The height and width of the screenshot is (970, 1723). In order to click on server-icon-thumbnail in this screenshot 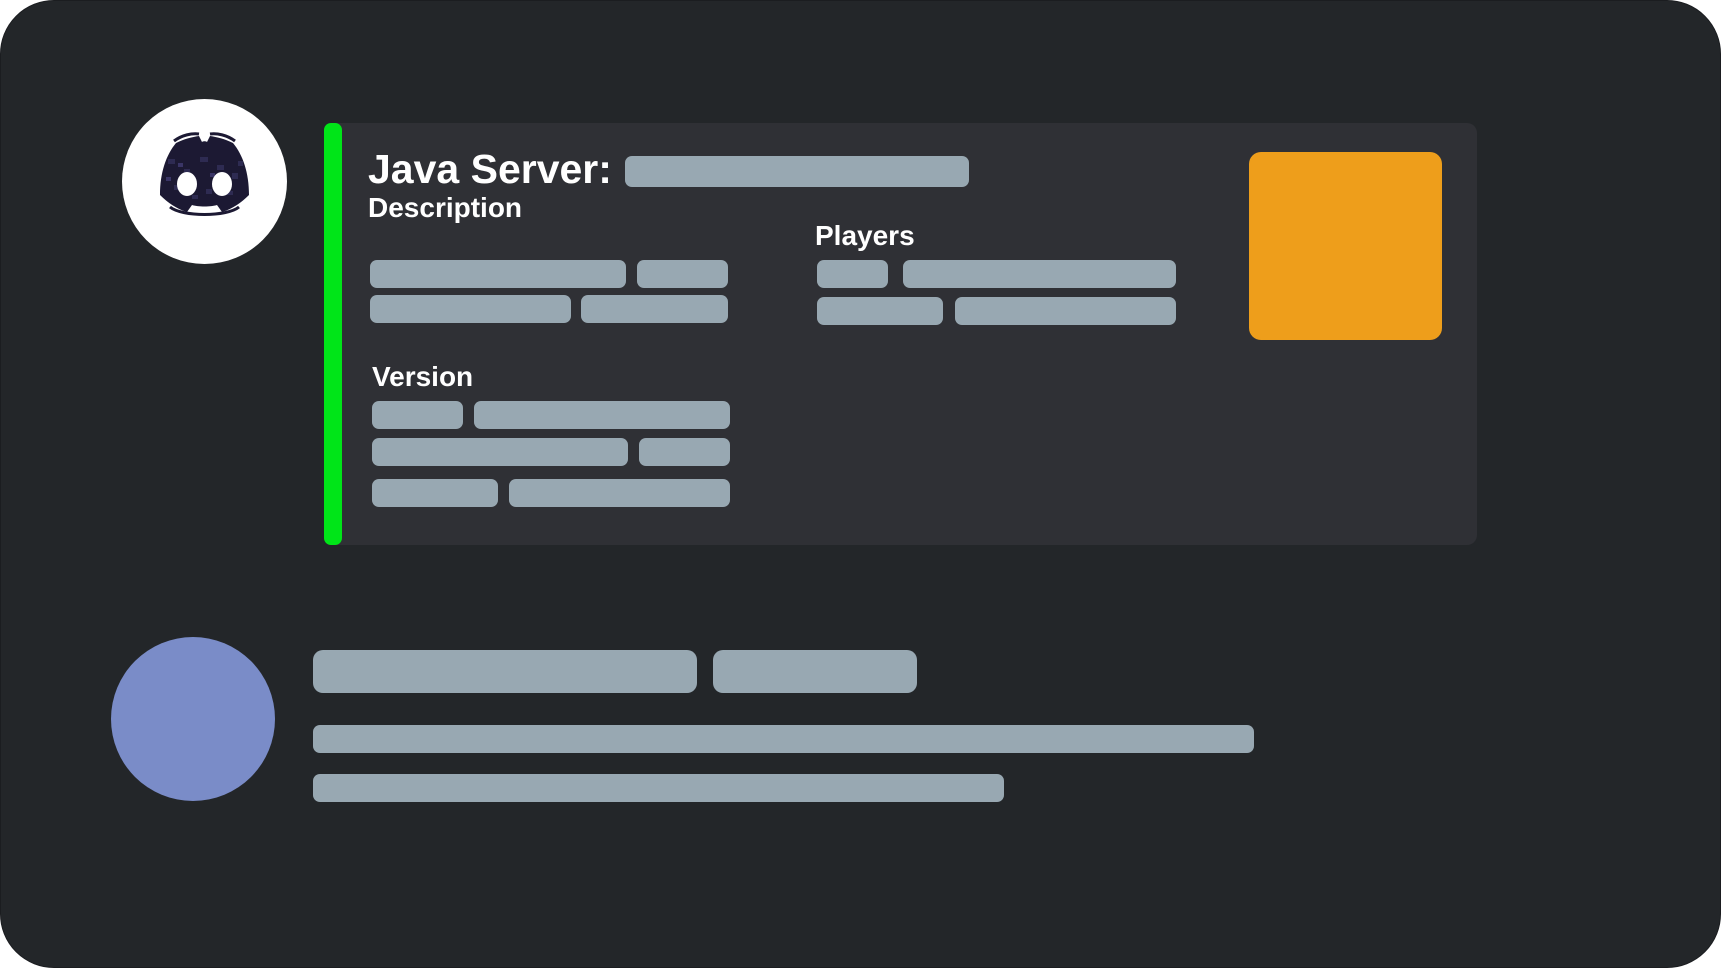, I will do `click(1345, 246)`.